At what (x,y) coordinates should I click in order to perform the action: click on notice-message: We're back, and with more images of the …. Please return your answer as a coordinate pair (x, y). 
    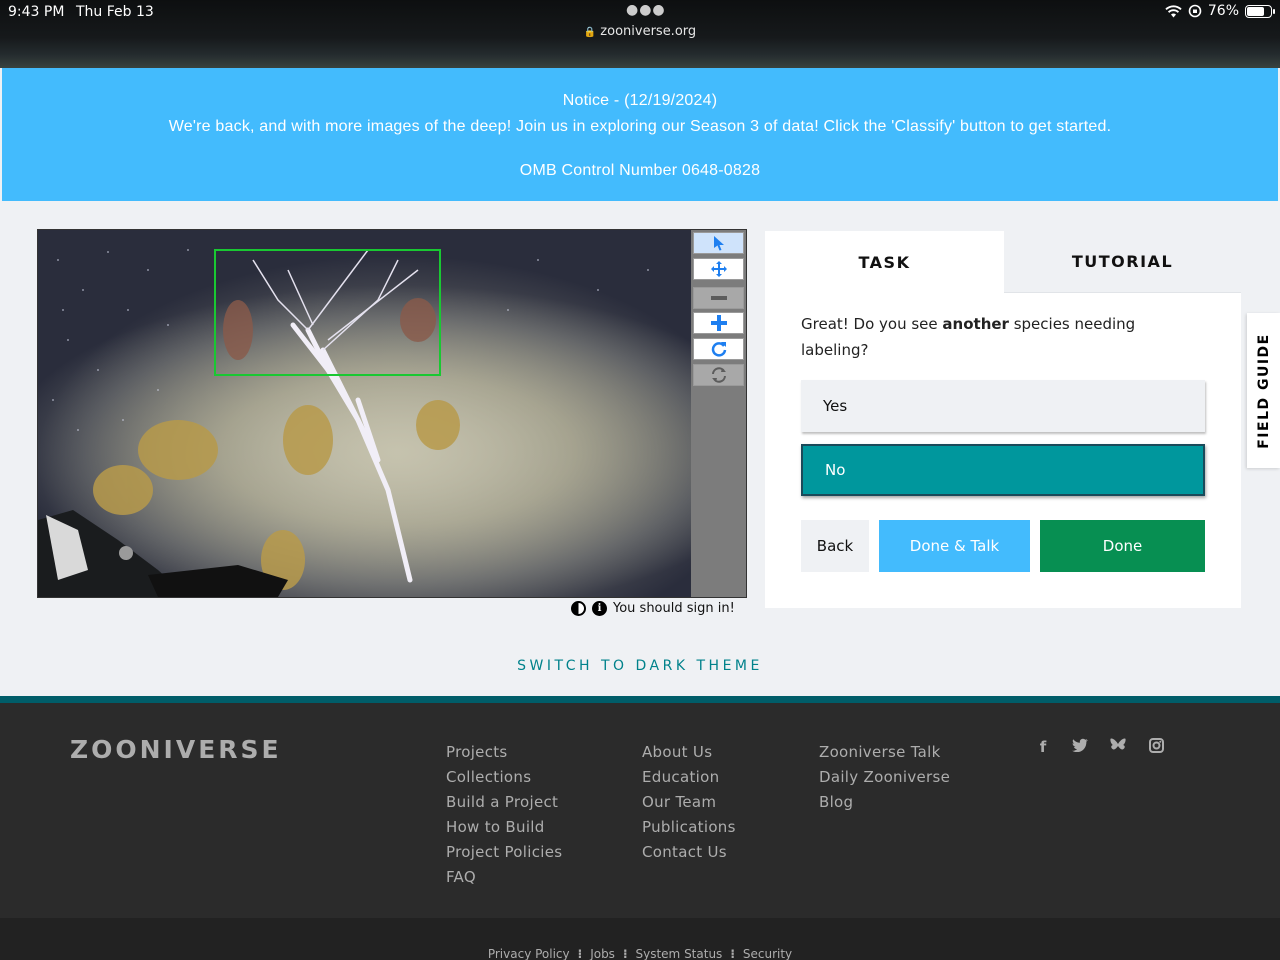
    Looking at the image, I should click on (640, 126).